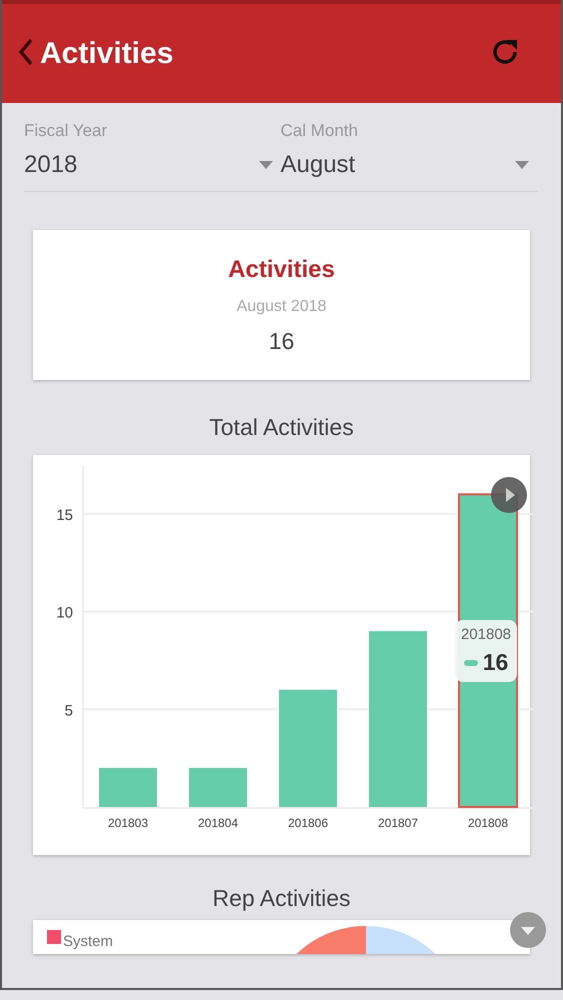  I want to click on dropdown: August, so click(408, 165).